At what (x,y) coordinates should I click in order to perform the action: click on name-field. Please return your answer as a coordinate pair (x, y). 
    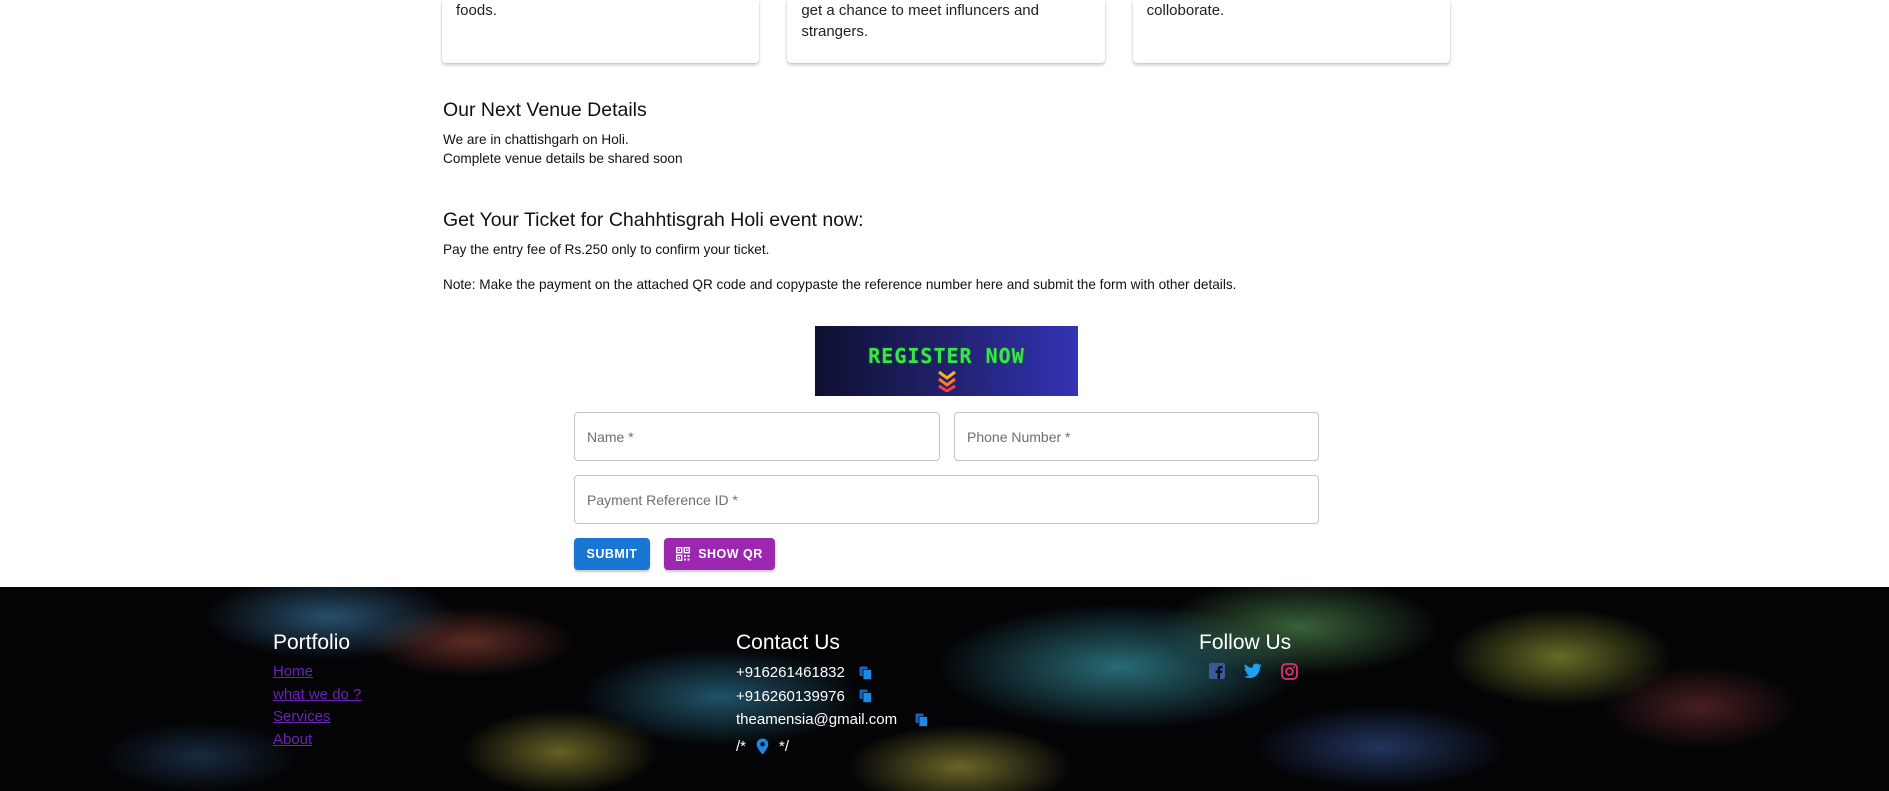
    Looking at the image, I should click on (757, 436).